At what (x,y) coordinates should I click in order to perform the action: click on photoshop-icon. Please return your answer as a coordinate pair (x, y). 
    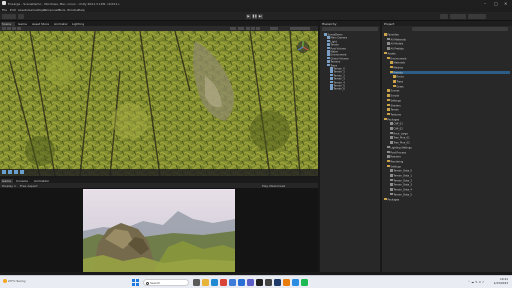
    Looking at the image, I should click on (277, 282).